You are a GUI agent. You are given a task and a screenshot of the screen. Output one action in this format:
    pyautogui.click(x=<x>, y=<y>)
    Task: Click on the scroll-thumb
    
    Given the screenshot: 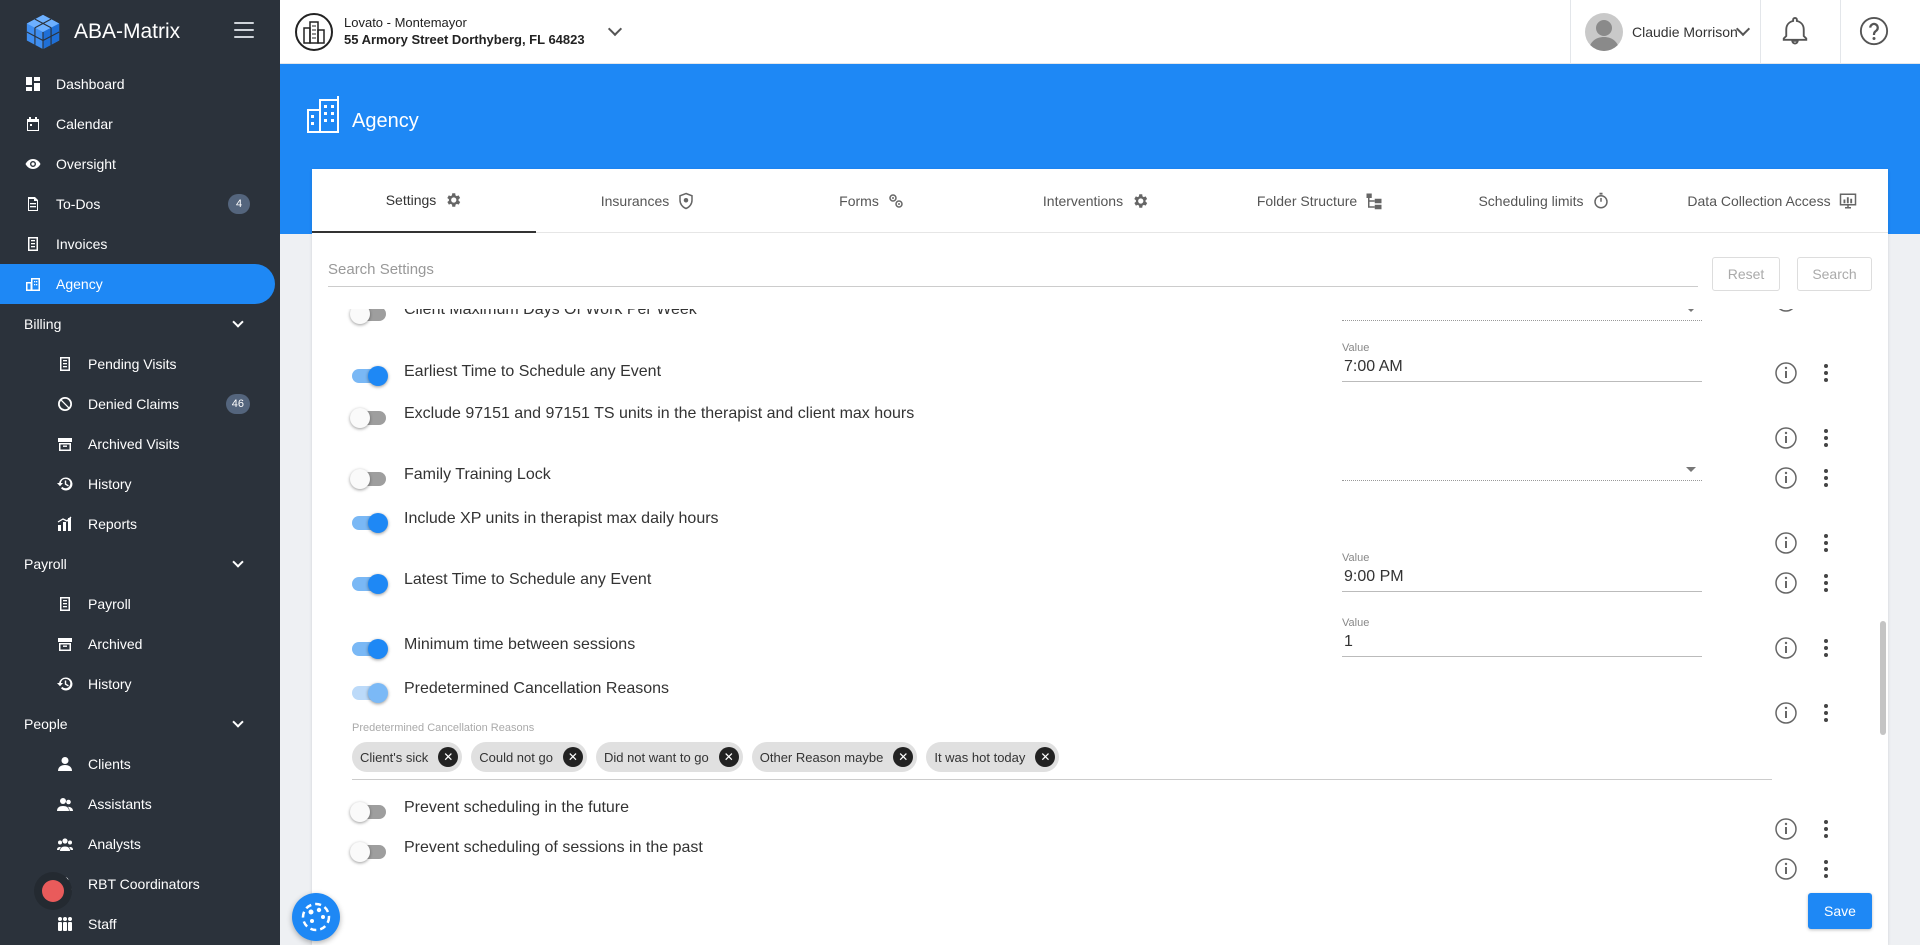 What is the action you would take?
    pyautogui.click(x=1883, y=678)
    